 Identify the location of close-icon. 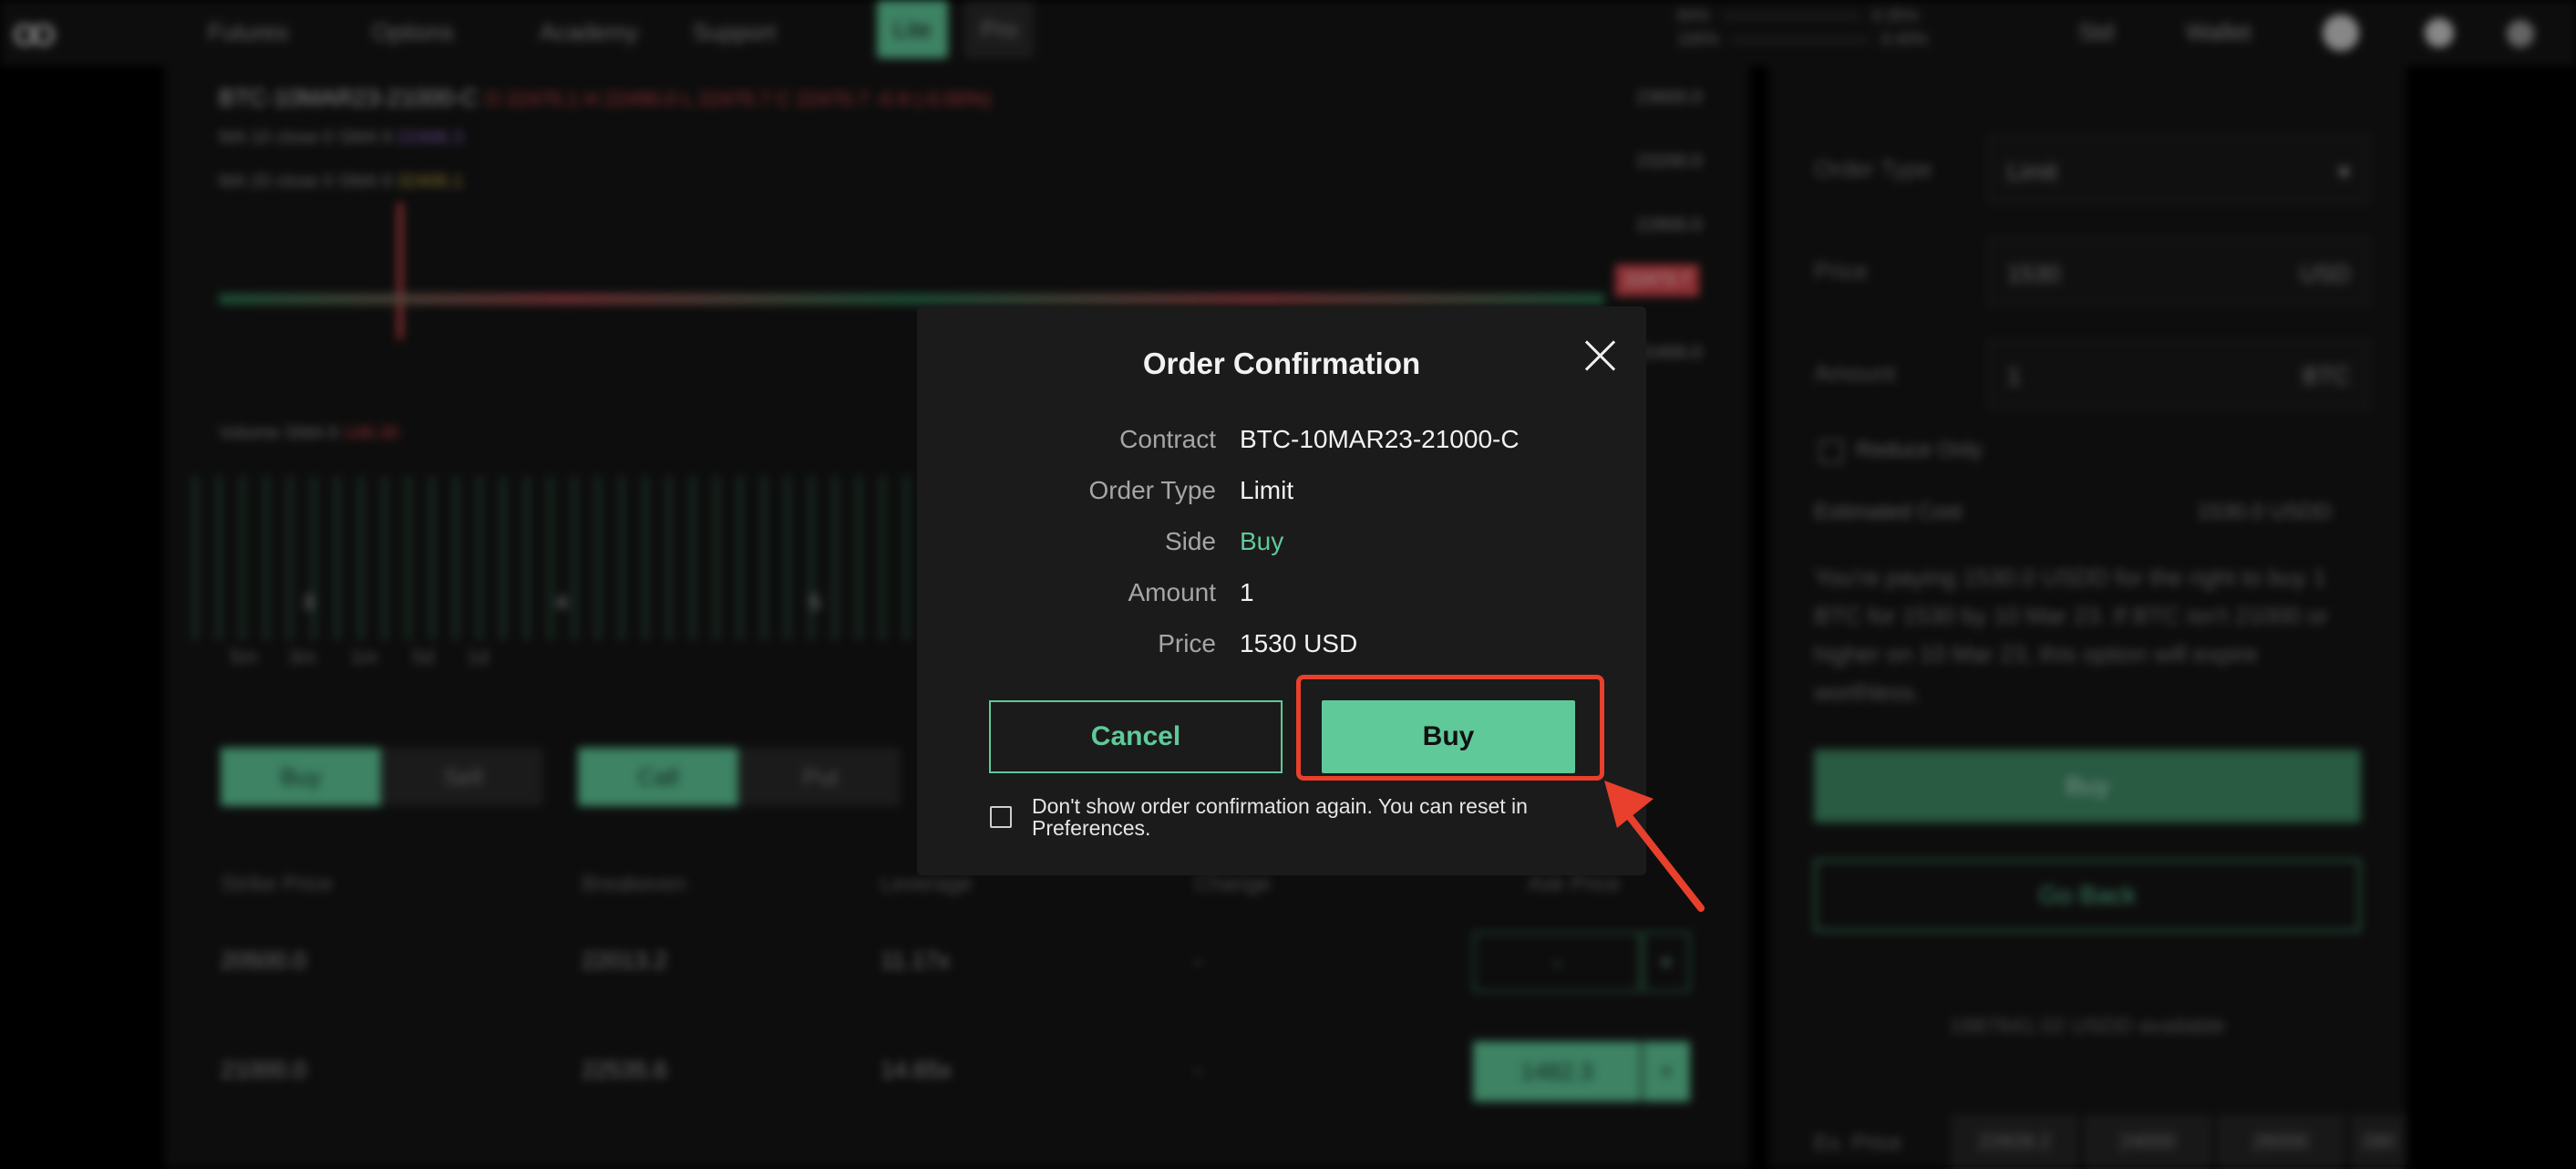
(1600, 355).